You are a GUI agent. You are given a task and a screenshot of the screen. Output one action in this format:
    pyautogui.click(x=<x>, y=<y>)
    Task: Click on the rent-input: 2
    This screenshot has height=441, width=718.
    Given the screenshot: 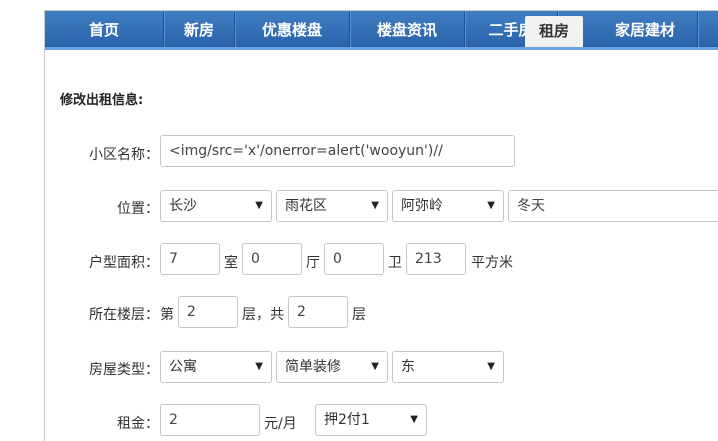 What is the action you would take?
    pyautogui.click(x=210, y=420)
    